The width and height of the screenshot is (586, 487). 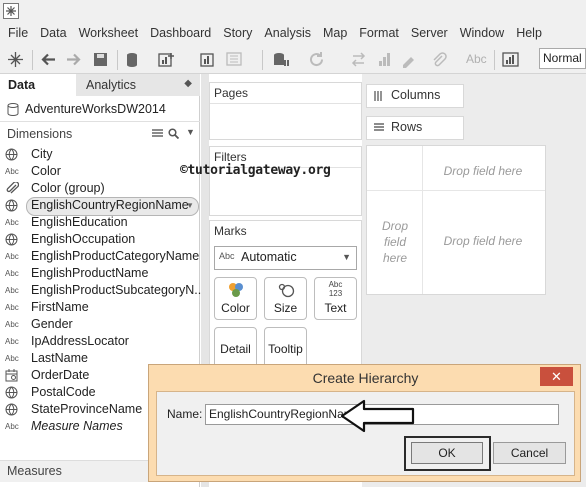 I want to click on card-divider, so click(x=285, y=103).